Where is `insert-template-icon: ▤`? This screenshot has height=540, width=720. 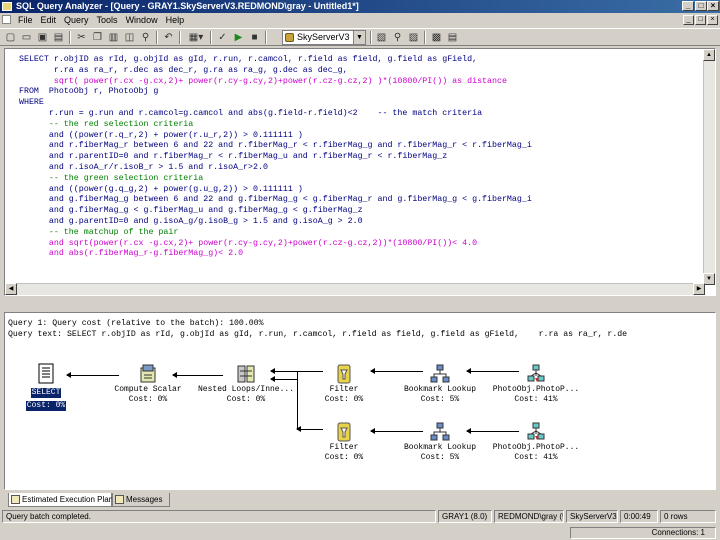 insert-template-icon: ▤ is located at coordinates (58, 37).